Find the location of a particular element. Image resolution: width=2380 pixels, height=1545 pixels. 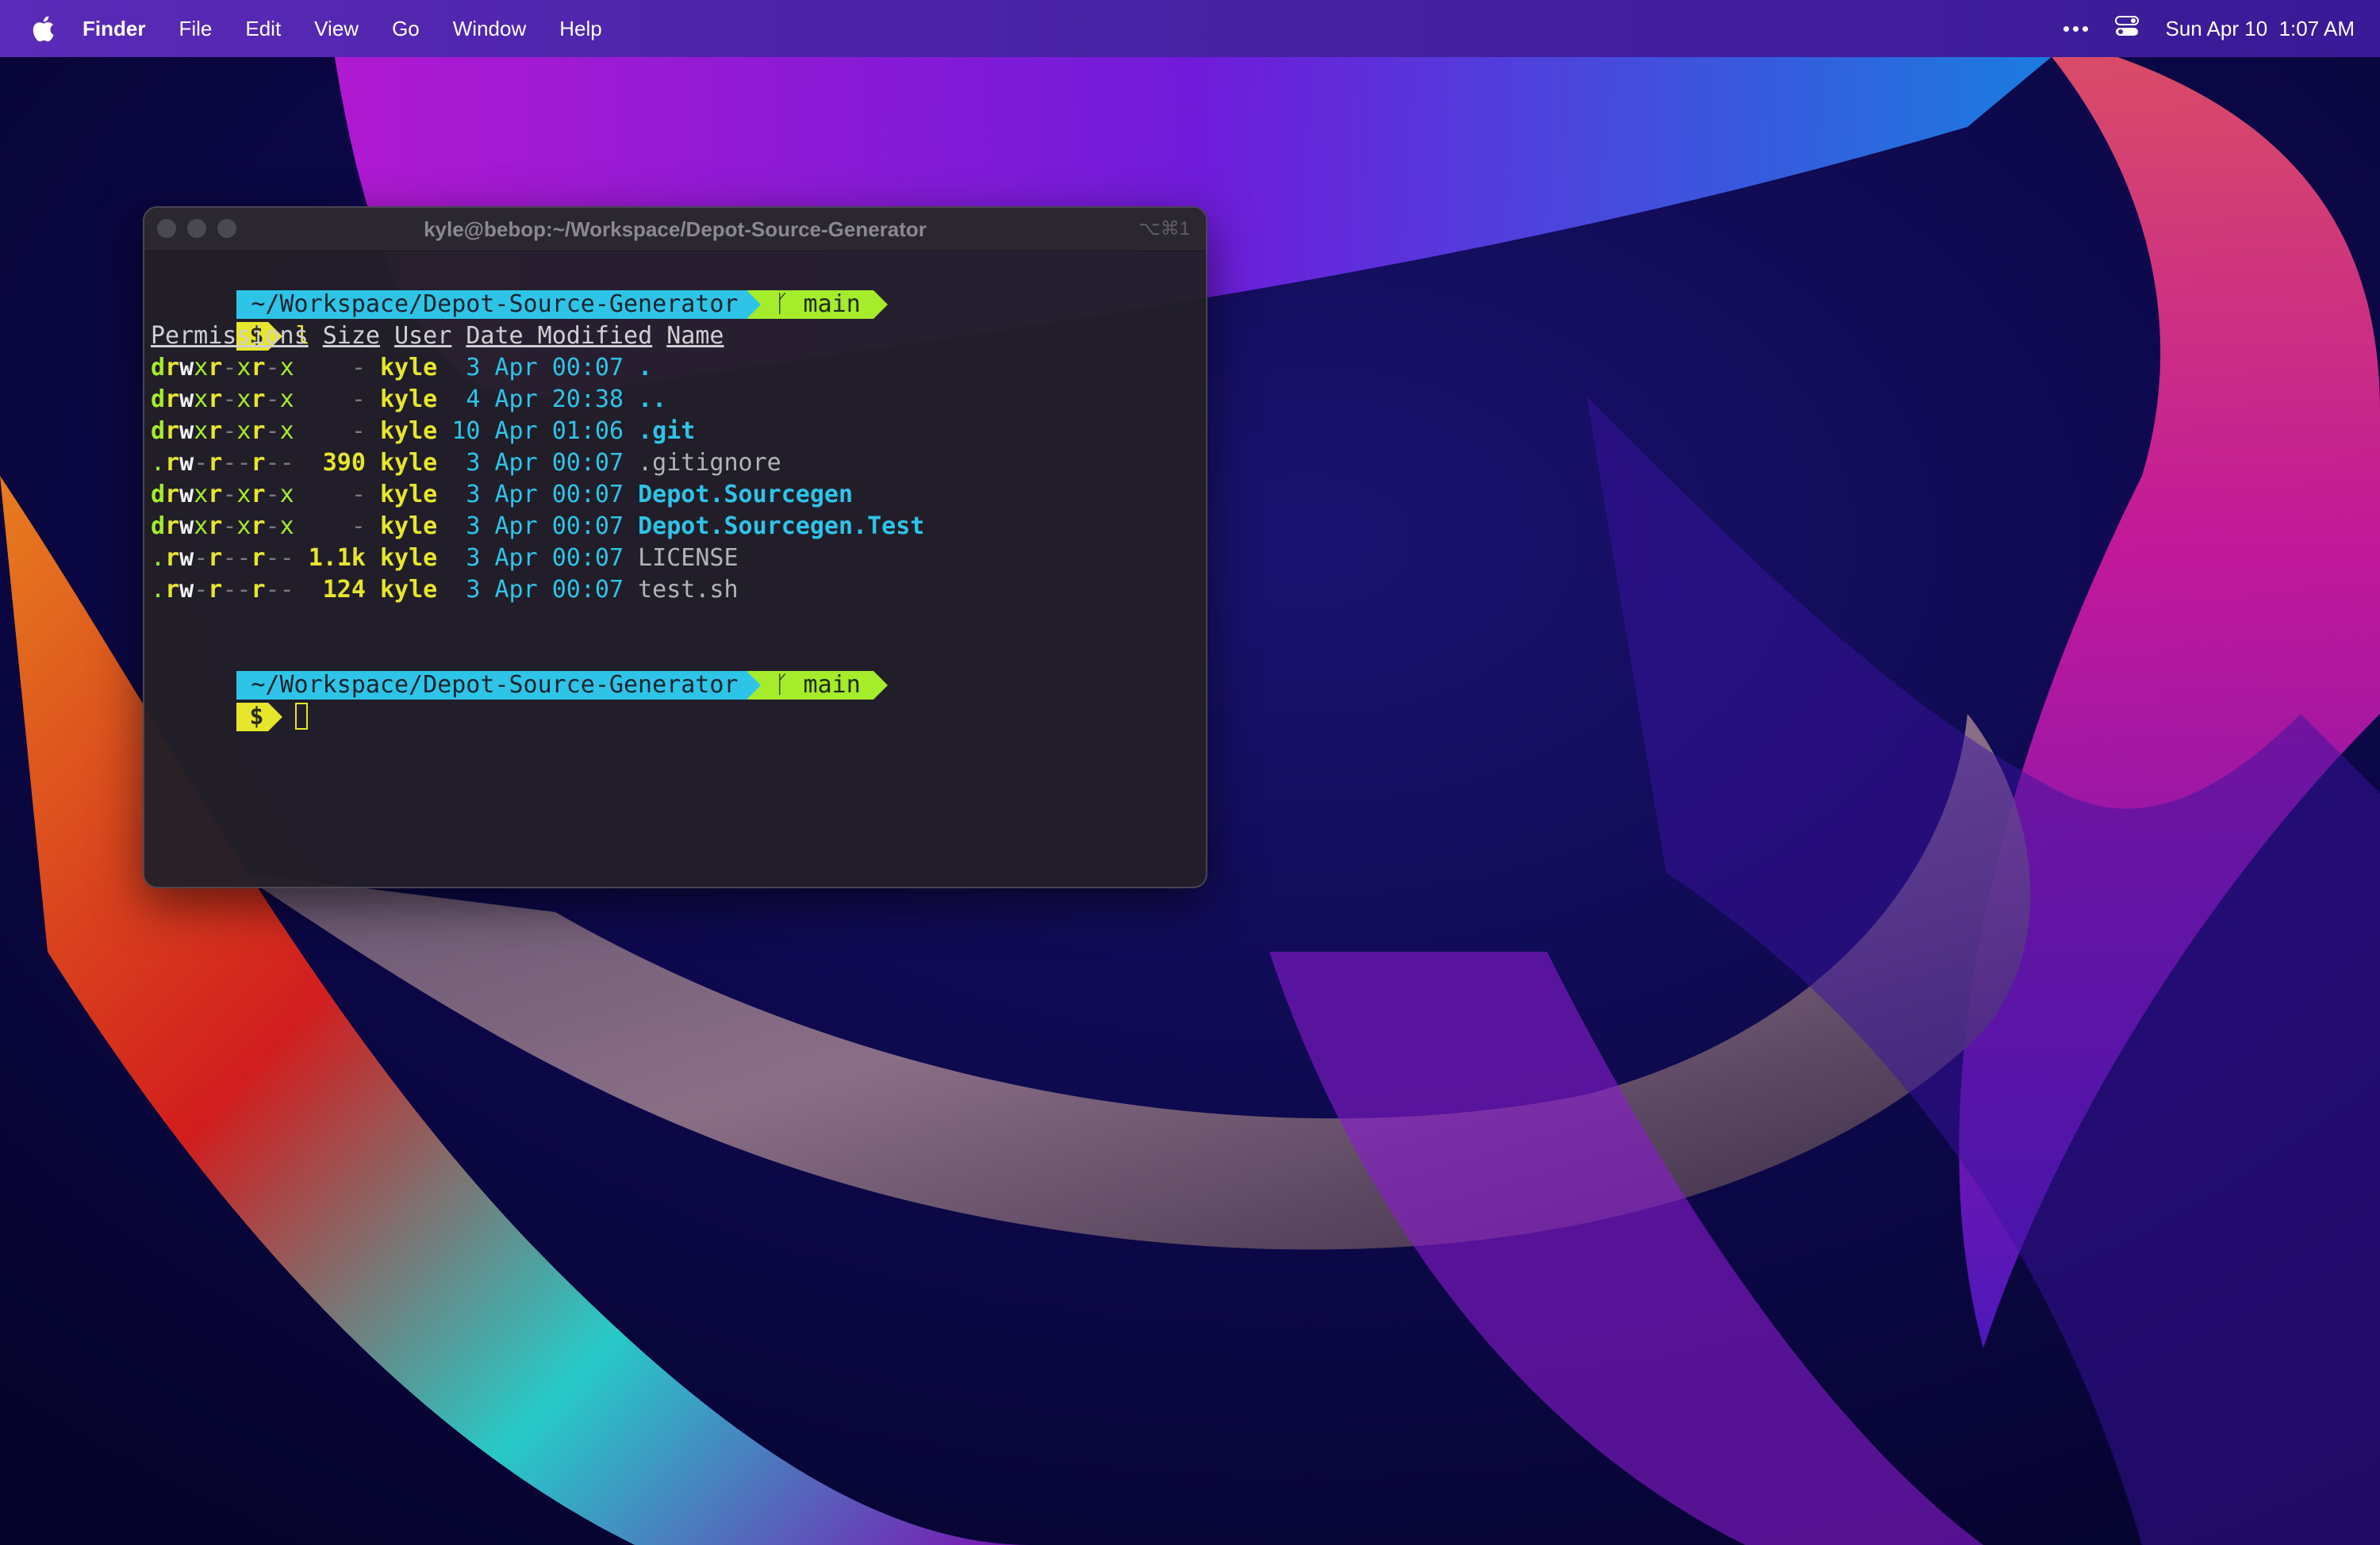

header-user: User is located at coordinates (423, 336).